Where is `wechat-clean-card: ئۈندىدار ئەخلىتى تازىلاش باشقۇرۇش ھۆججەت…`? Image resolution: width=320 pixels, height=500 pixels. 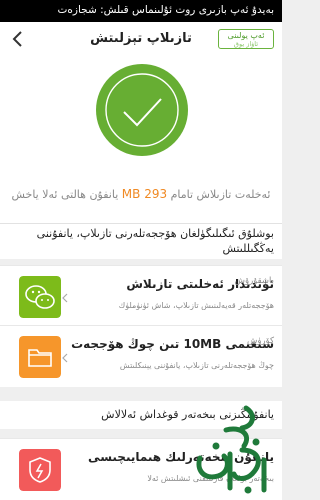
wechat-clean-card: ئۈندىدار ئەخلىتى تازىلاش باشقۇرۇش ھۆججەت… is located at coordinates (141, 296).